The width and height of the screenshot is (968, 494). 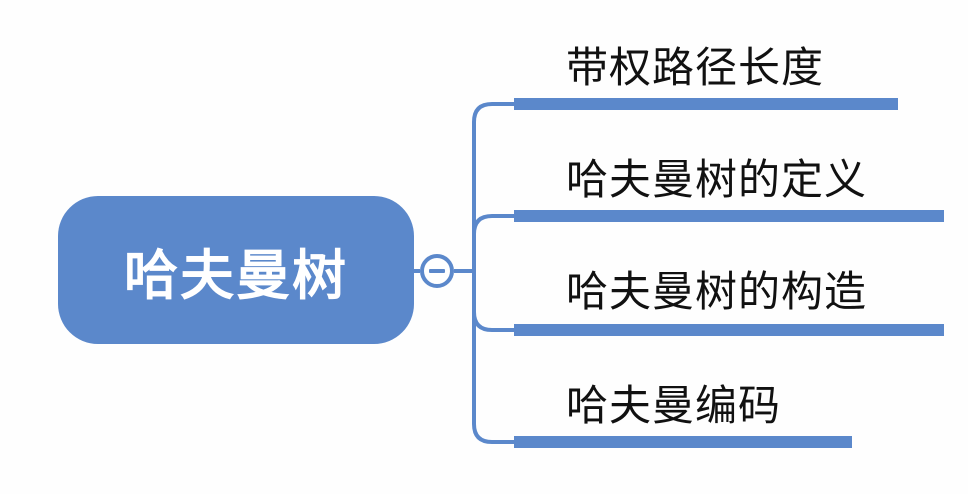 I want to click on minus-icon, so click(x=437, y=271).